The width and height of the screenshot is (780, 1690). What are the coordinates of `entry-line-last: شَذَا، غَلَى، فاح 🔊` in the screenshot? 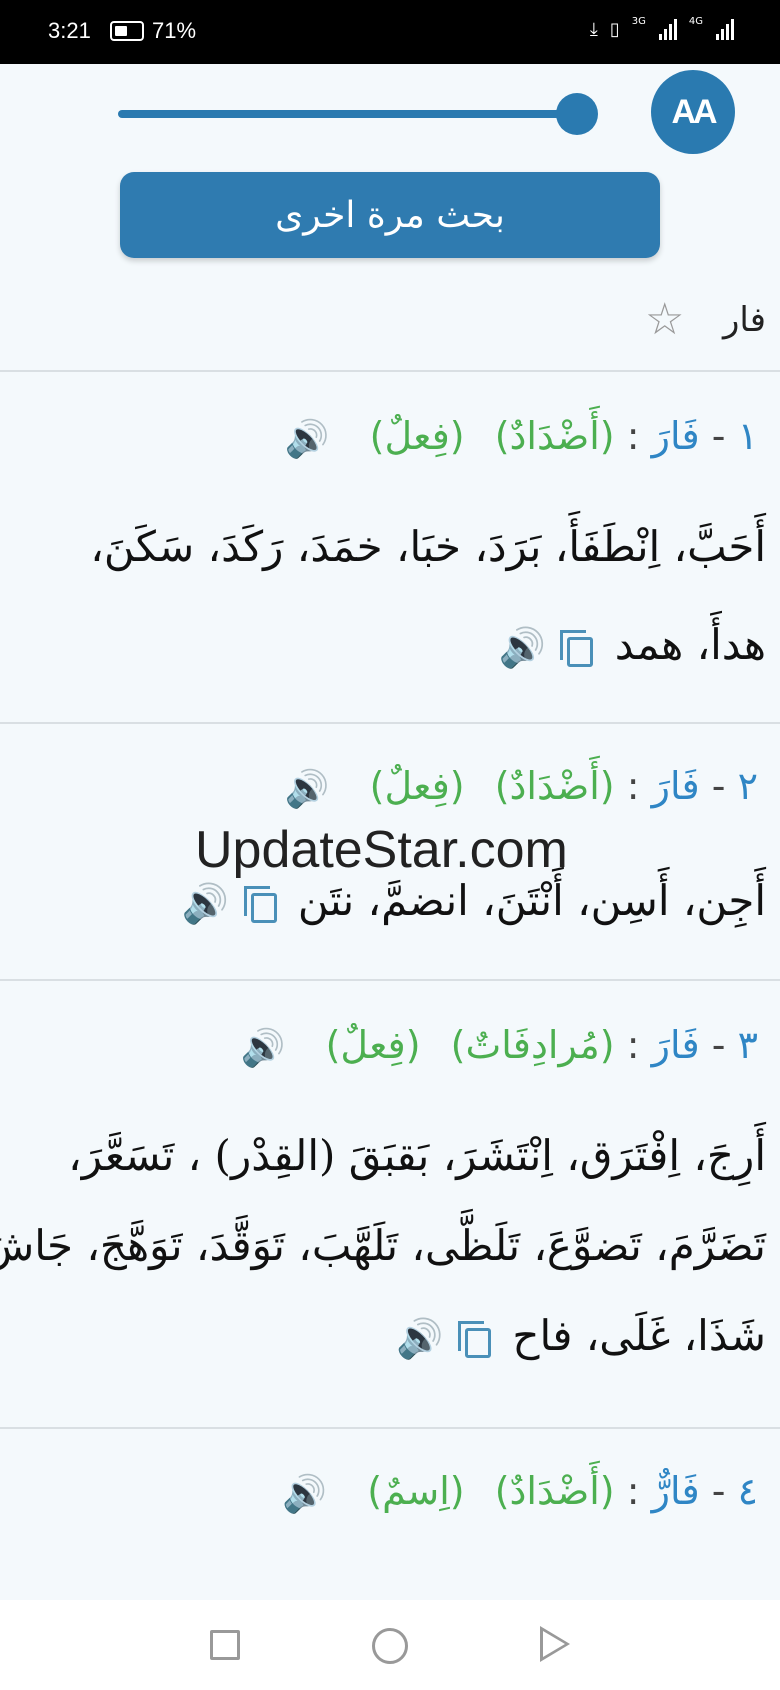 It's located at (581, 1336).